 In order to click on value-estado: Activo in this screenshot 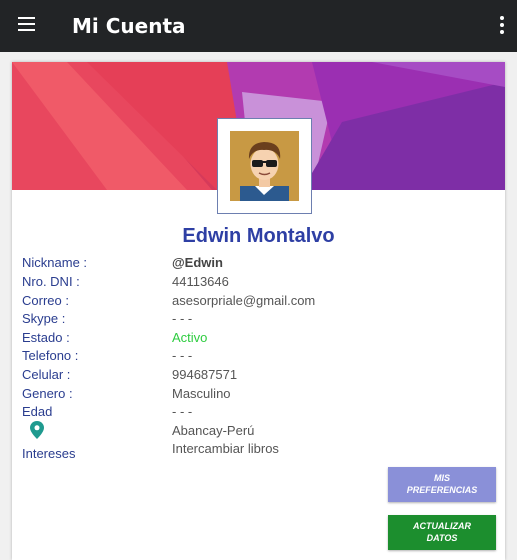, I will do `click(190, 337)`.